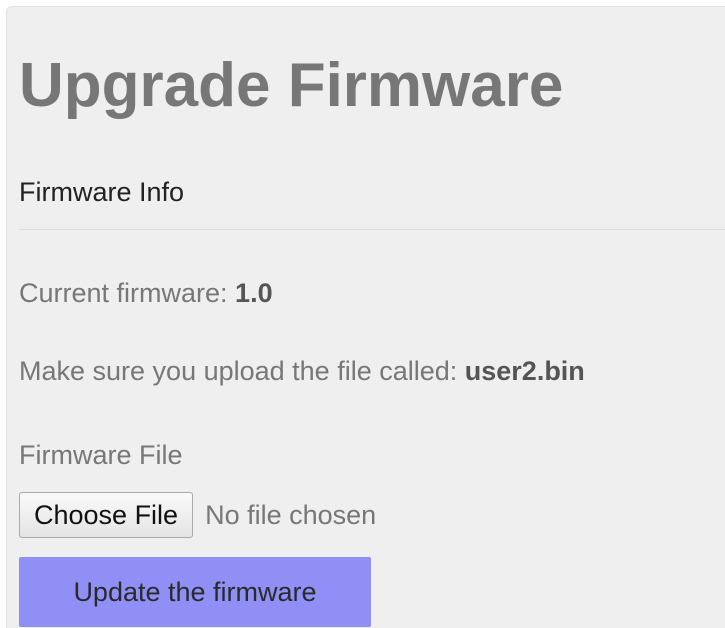 The width and height of the screenshot is (725, 628). Describe the element at coordinates (127, 293) in the screenshot. I see `current-firmware-label: Current firmware:` at that location.